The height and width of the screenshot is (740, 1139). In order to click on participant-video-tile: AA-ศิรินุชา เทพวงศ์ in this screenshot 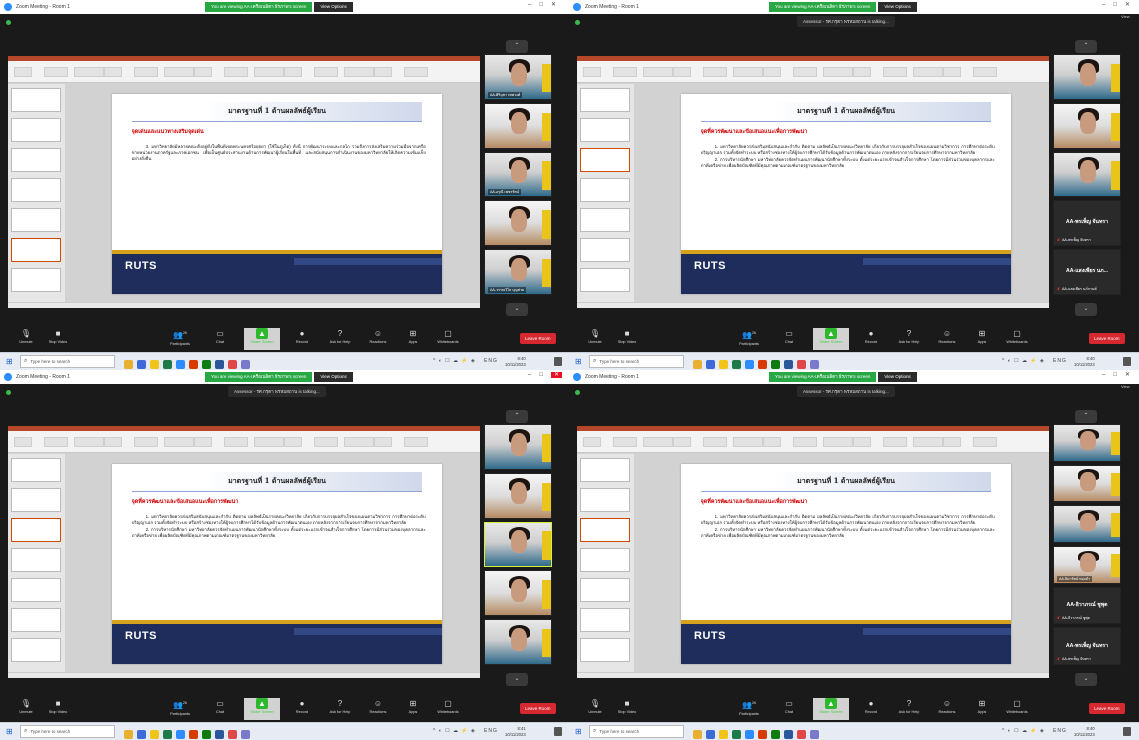, I will do `click(518, 77)`.